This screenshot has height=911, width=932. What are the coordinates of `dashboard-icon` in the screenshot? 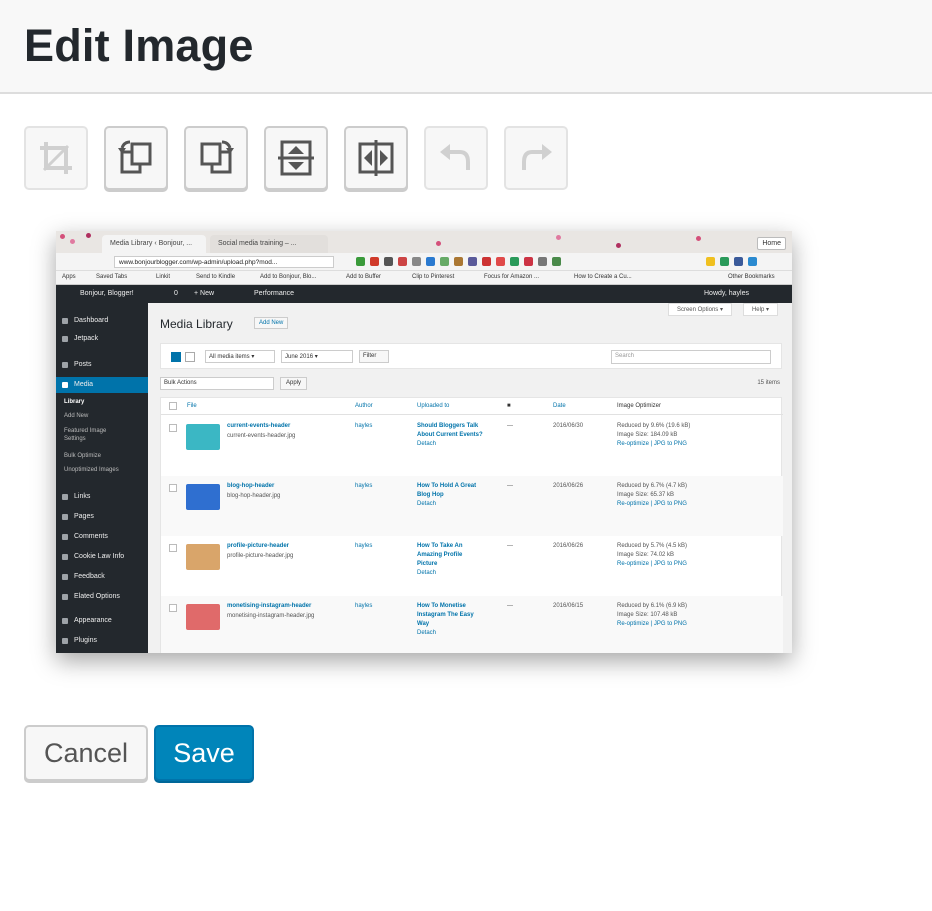 It's located at (65, 321).